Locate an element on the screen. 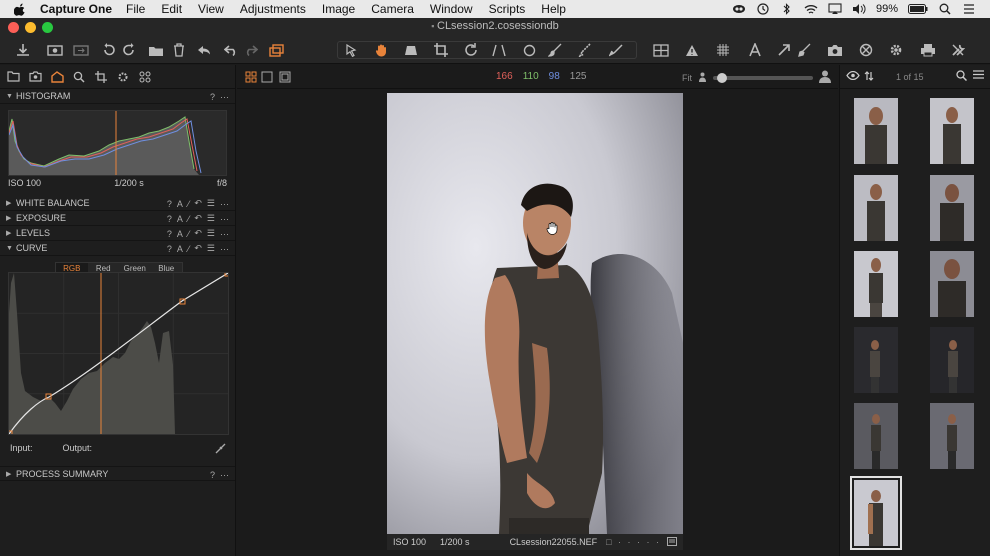  menu-scripts: Scripts is located at coordinates (507, 9).